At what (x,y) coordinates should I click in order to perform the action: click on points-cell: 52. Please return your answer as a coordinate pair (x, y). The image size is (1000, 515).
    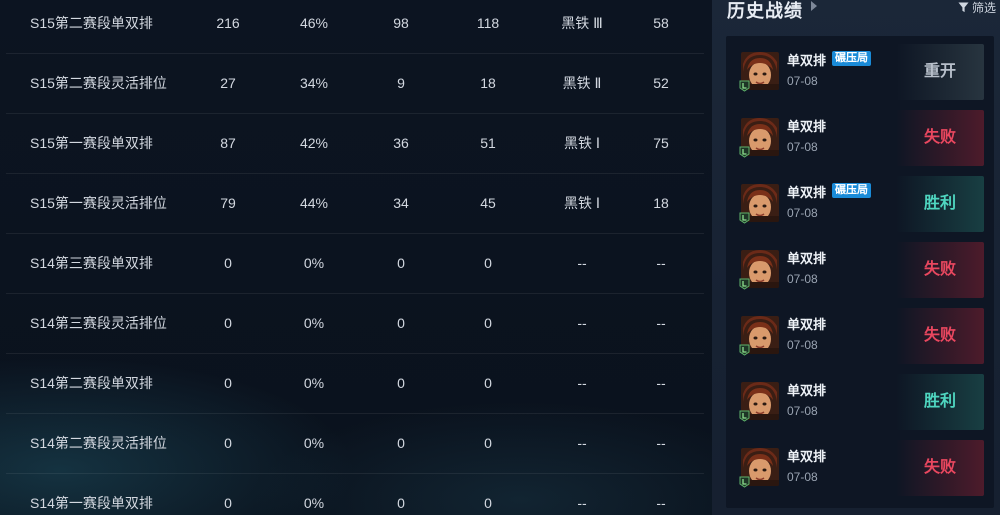
    Looking at the image, I should click on (661, 83).